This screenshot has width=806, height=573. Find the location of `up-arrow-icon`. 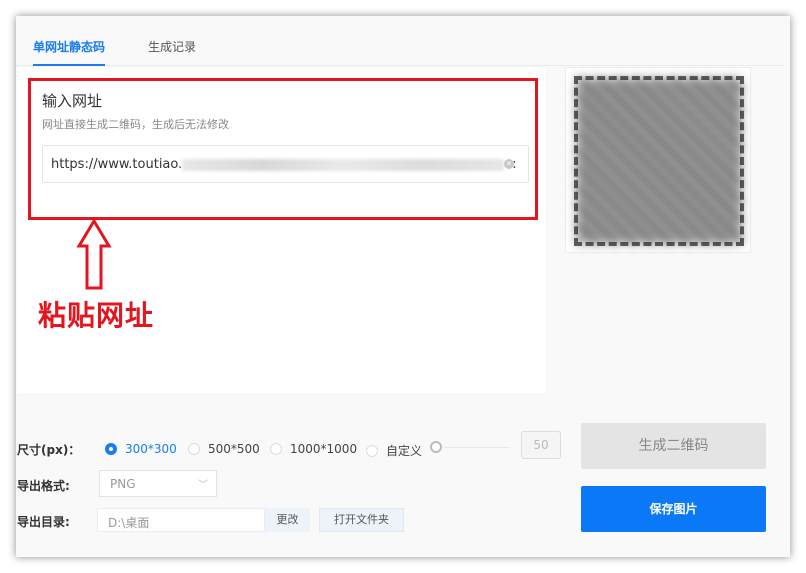

up-arrow-icon is located at coordinates (94, 254).